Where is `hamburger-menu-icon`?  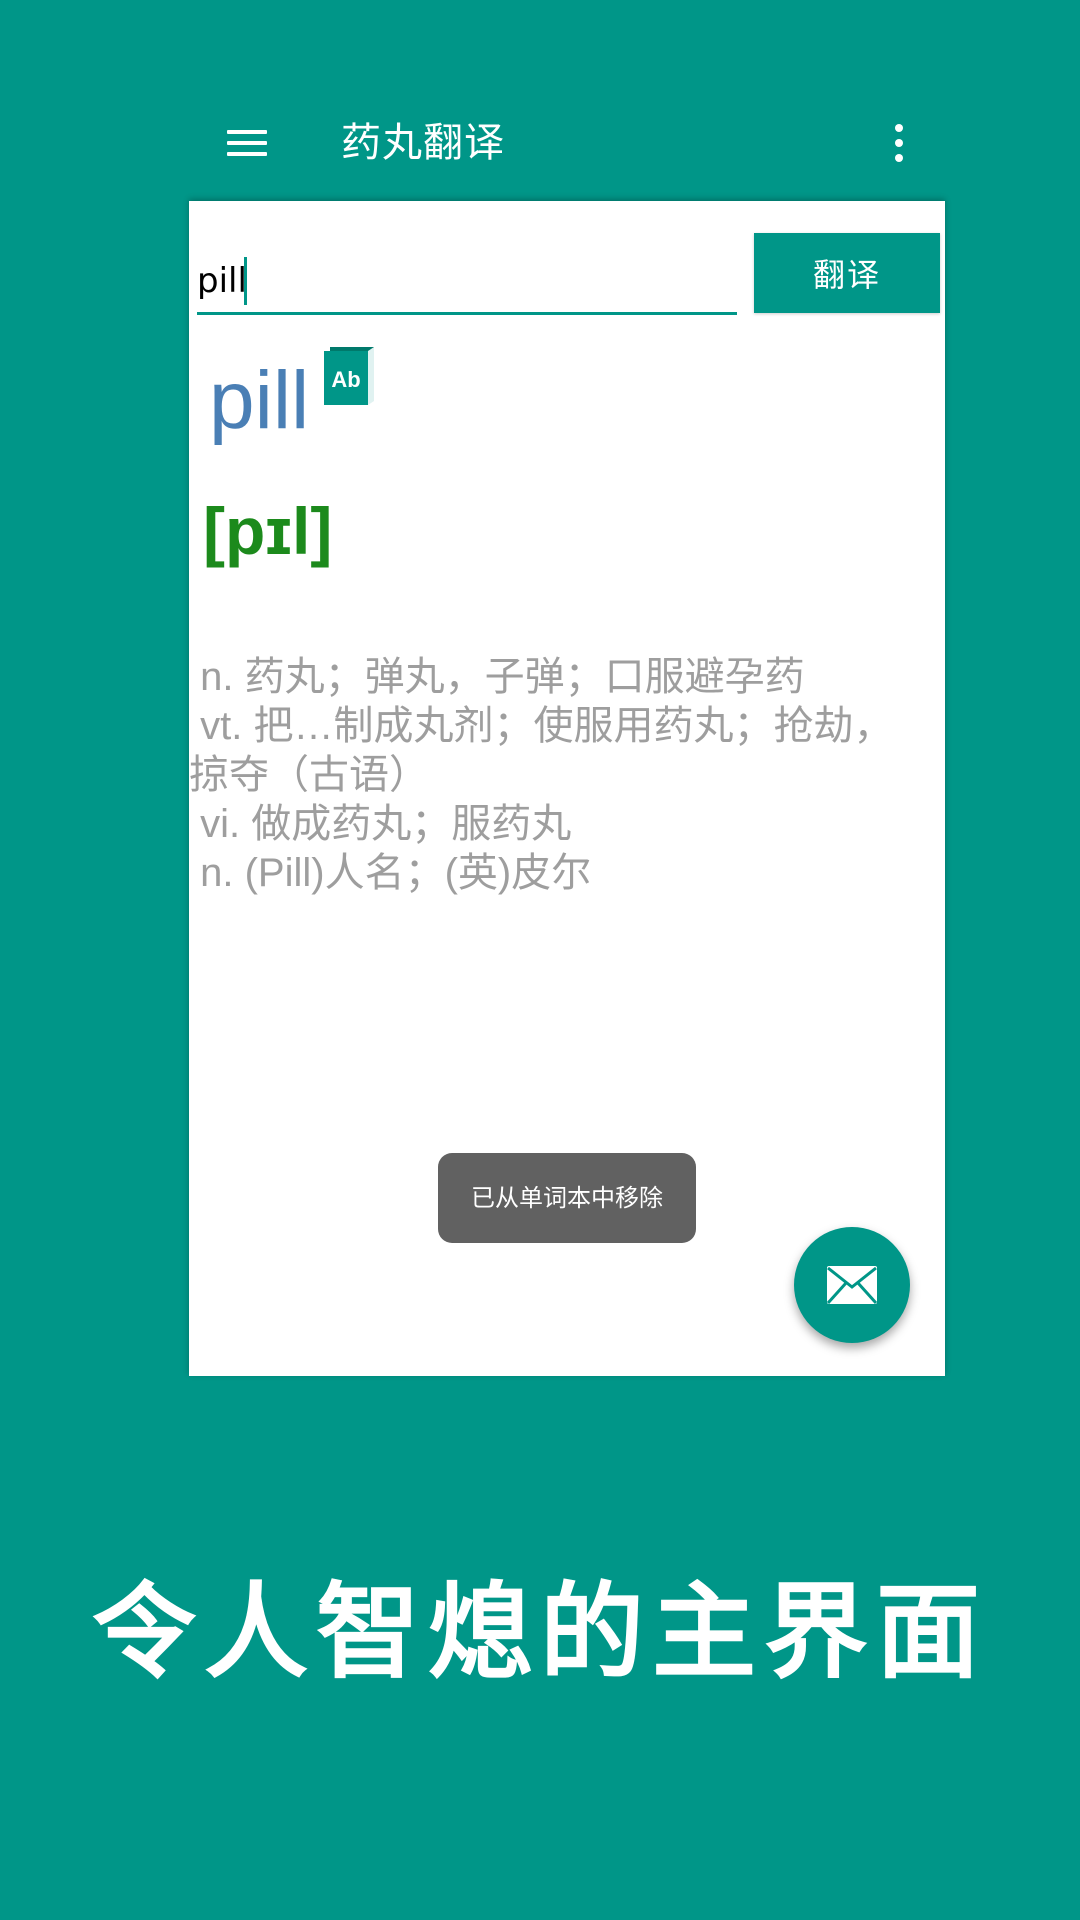
hamburger-menu-icon is located at coordinates (247, 143).